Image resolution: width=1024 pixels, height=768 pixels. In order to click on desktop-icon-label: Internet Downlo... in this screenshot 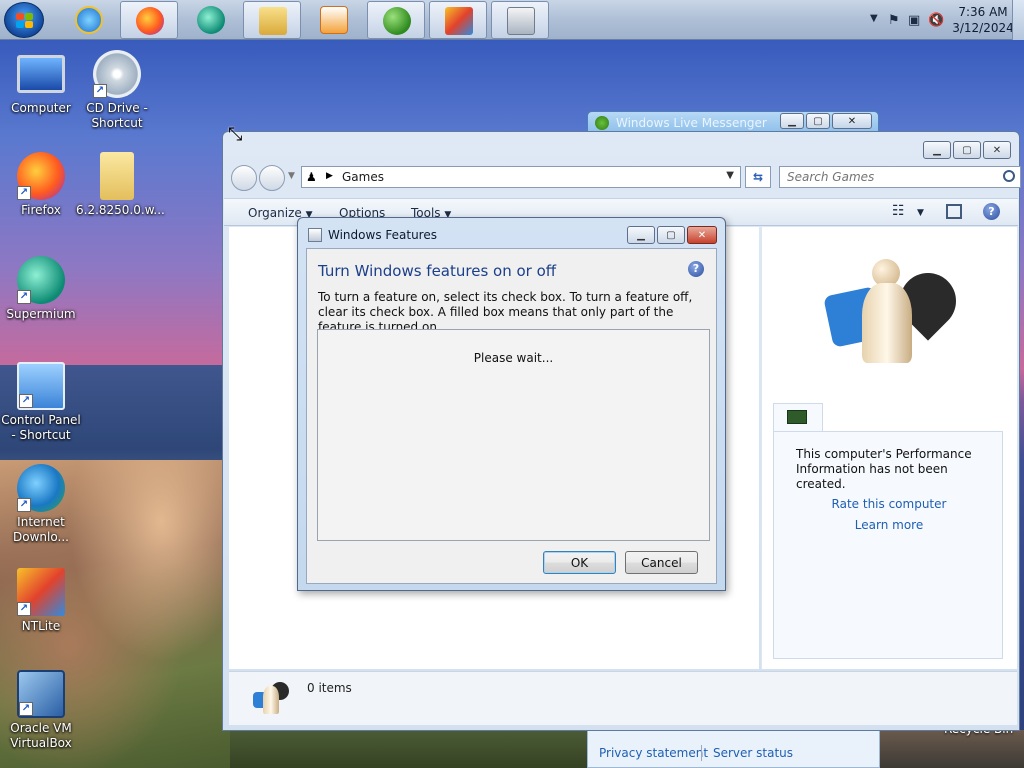, I will do `click(41, 529)`.